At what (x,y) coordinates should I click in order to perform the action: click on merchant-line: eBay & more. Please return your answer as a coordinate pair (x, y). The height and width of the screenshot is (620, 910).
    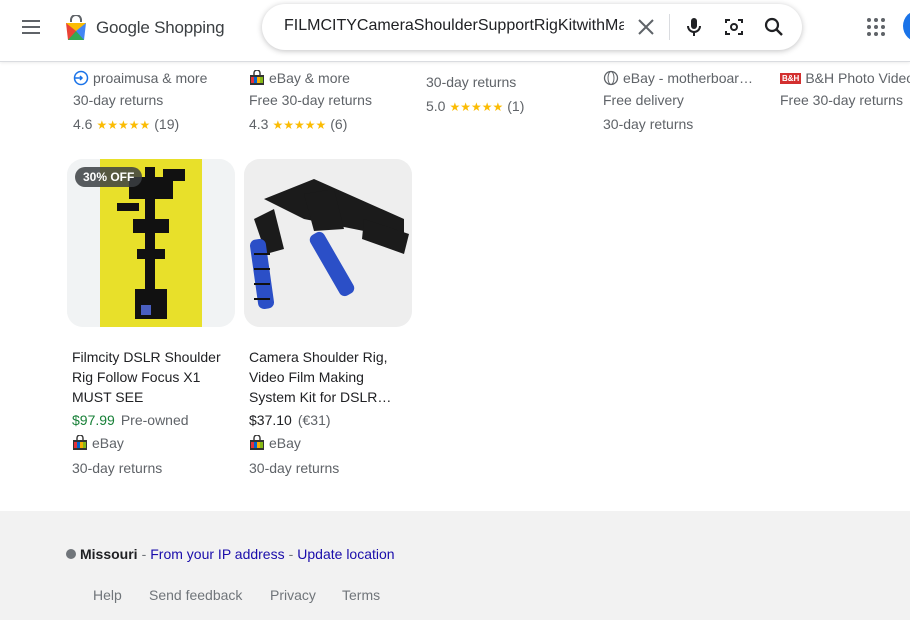
    Looking at the image, I should click on (310, 78).